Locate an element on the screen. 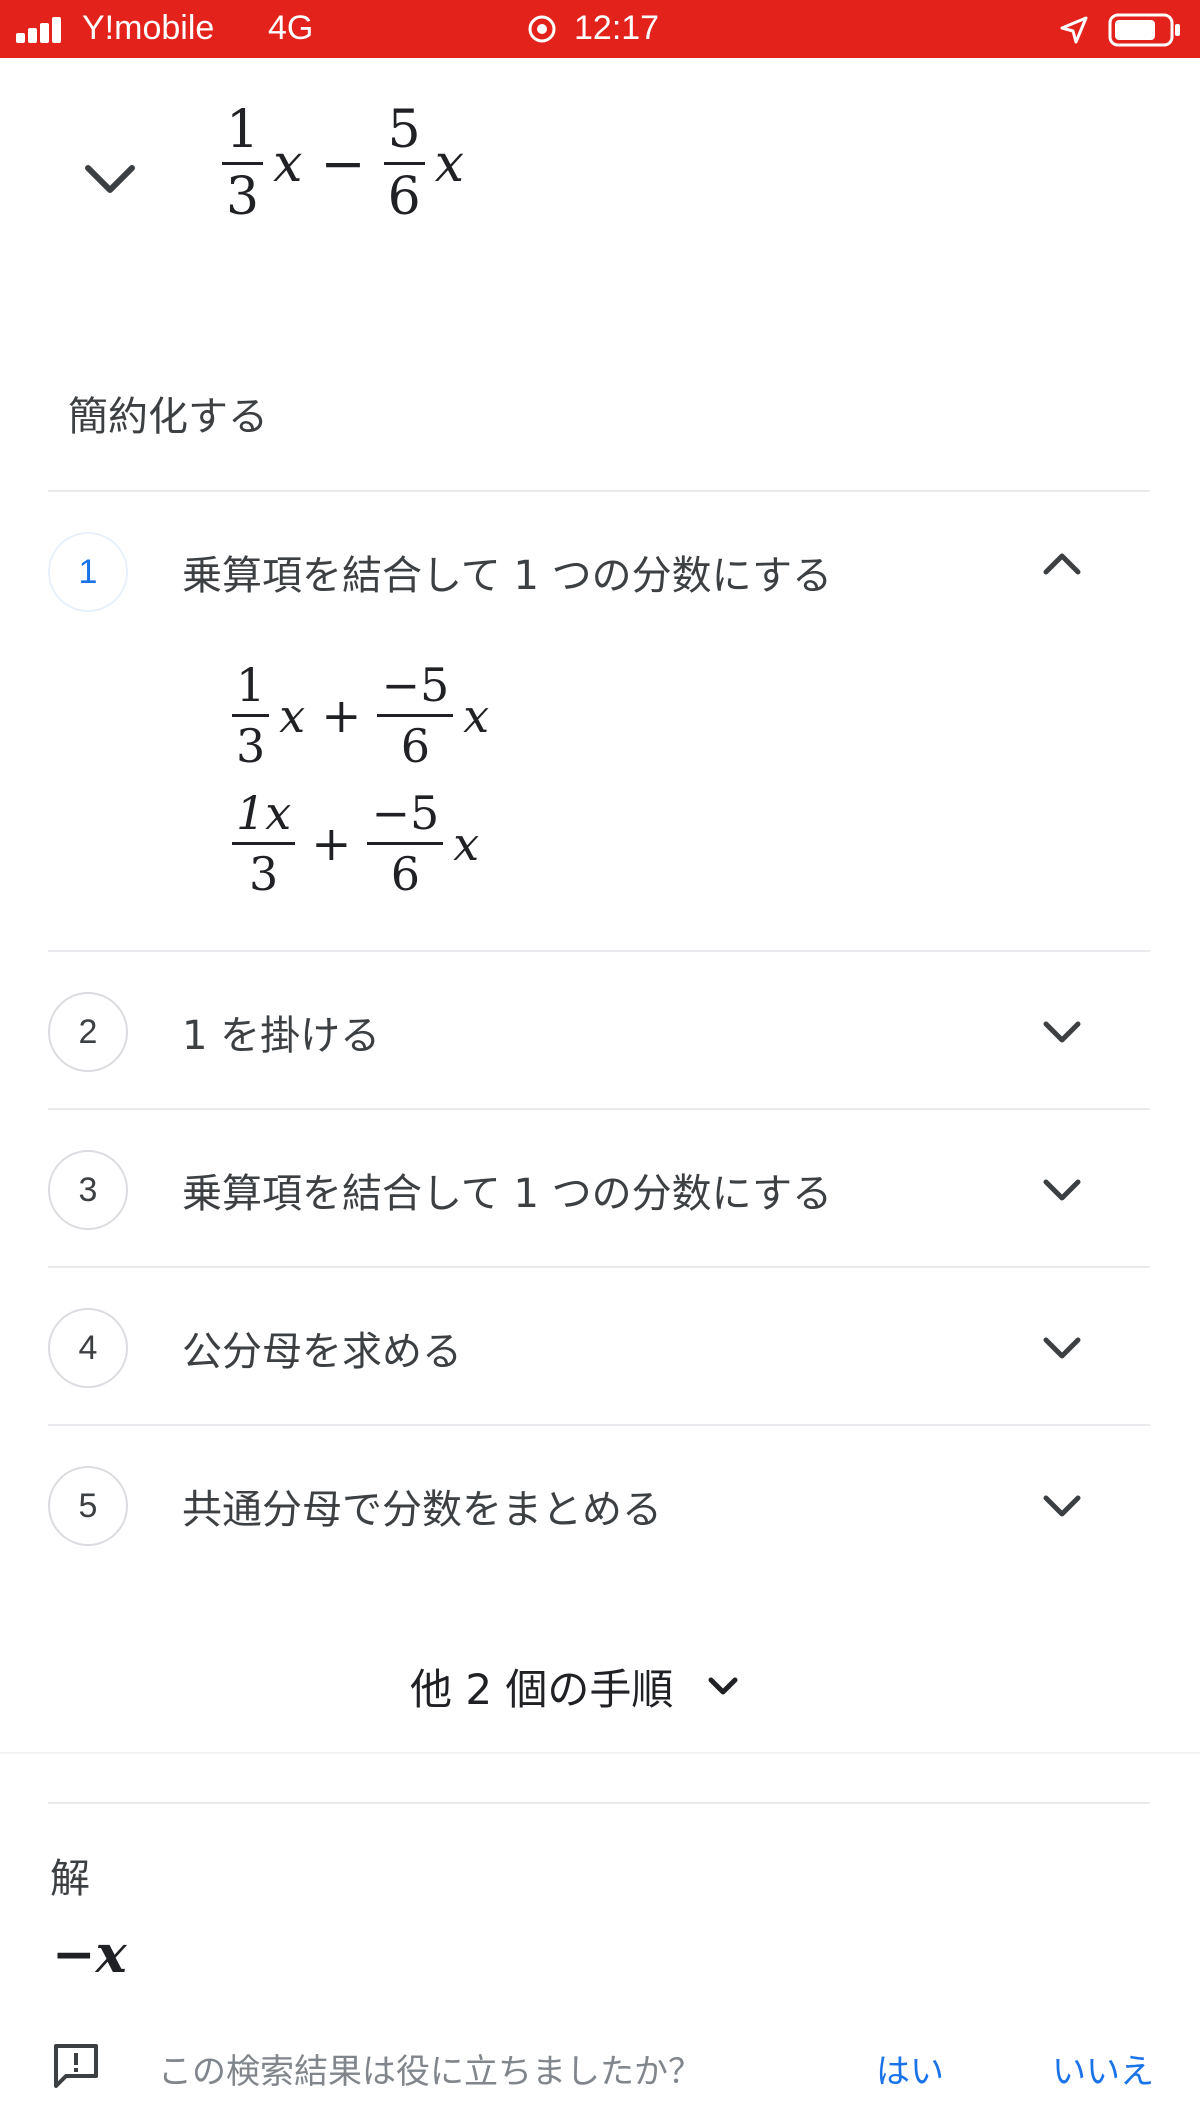  problem-expression: 1 3 x − 5 6 x is located at coordinates (343, 163).